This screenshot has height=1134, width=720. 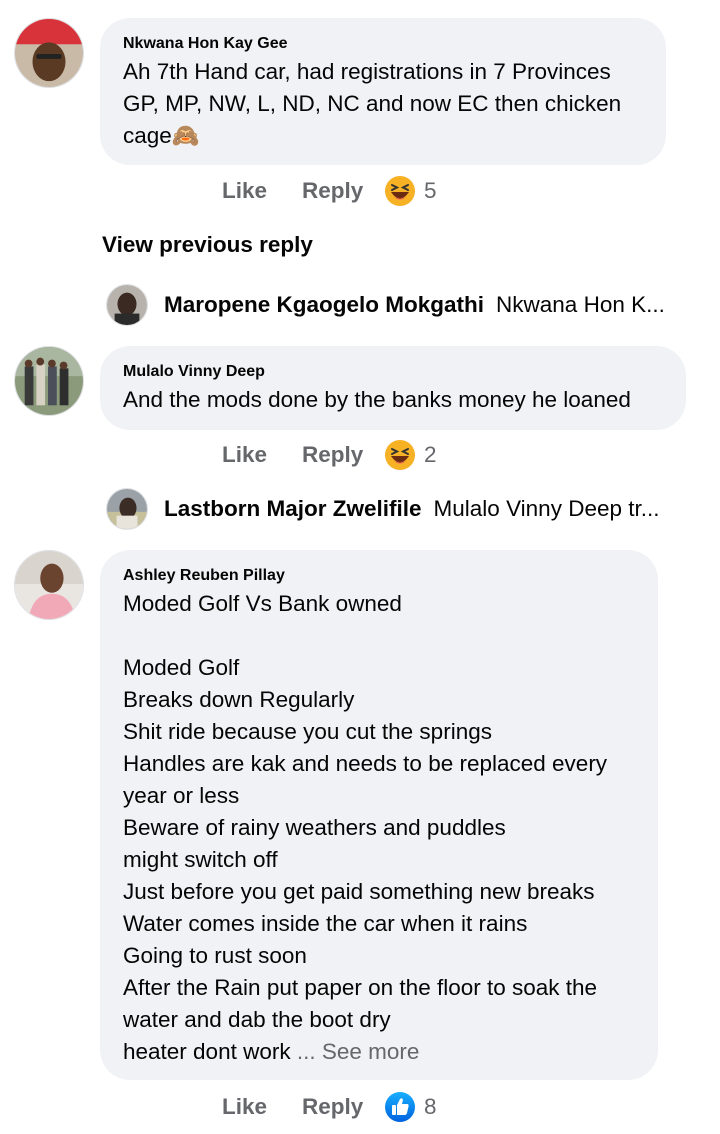 I want to click on reaction-count: 2, so click(x=430, y=454).